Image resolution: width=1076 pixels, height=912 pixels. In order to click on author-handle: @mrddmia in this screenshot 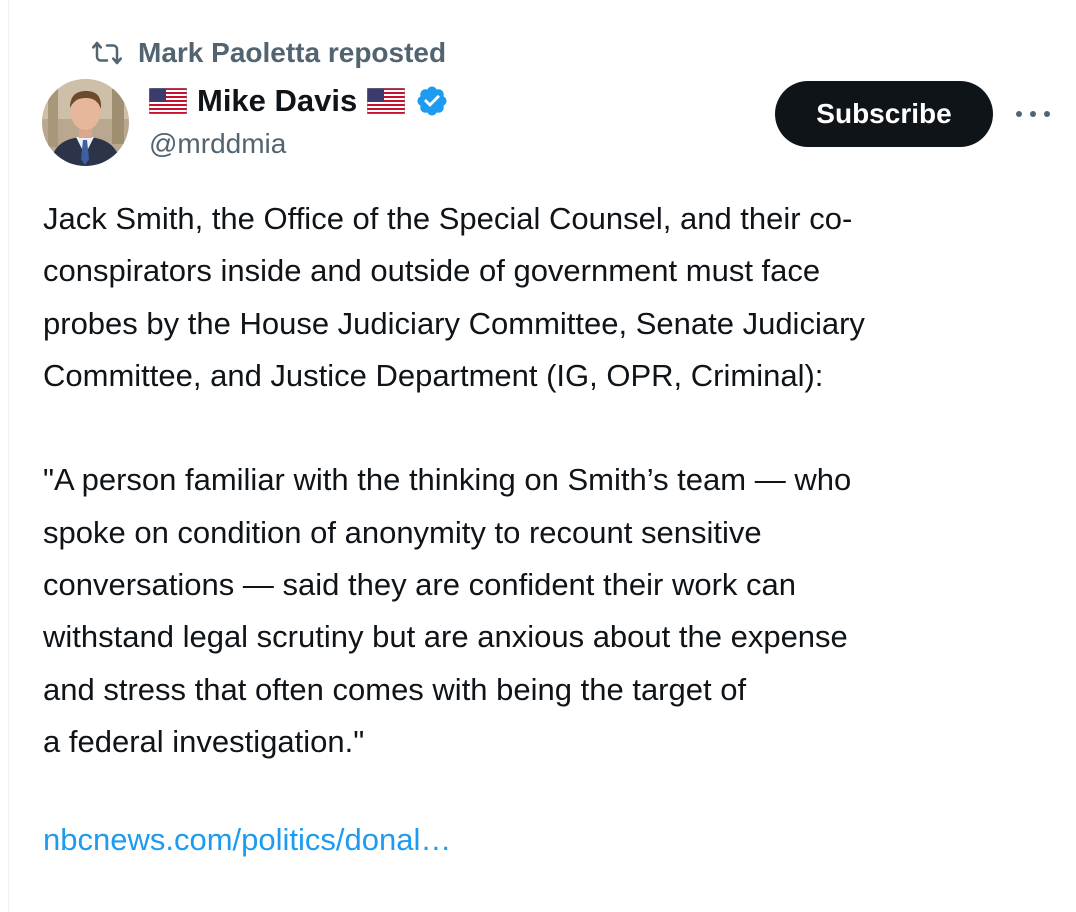, I will do `click(217, 144)`.